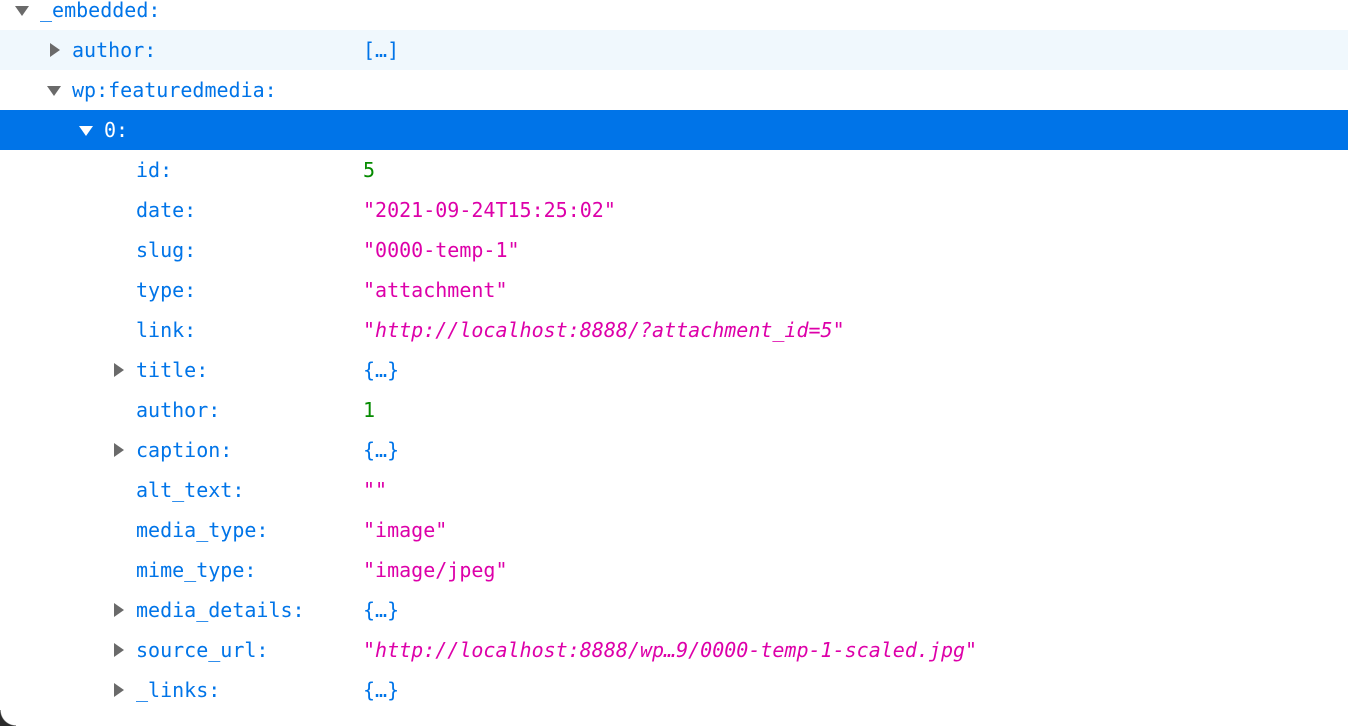  What do you see at coordinates (674, 130) in the screenshot?
I see `tree-row: 0:` at bounding box center [674, 130].